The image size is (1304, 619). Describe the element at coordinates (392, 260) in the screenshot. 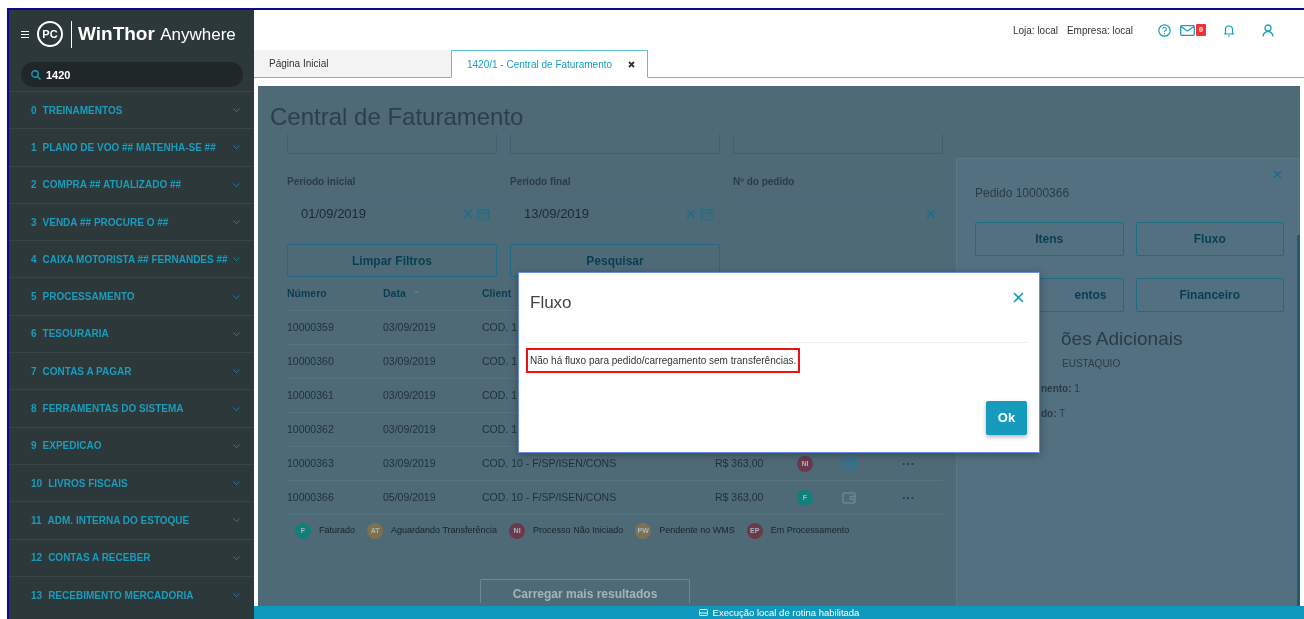

I see `button: Limpar Filtros` at that location.